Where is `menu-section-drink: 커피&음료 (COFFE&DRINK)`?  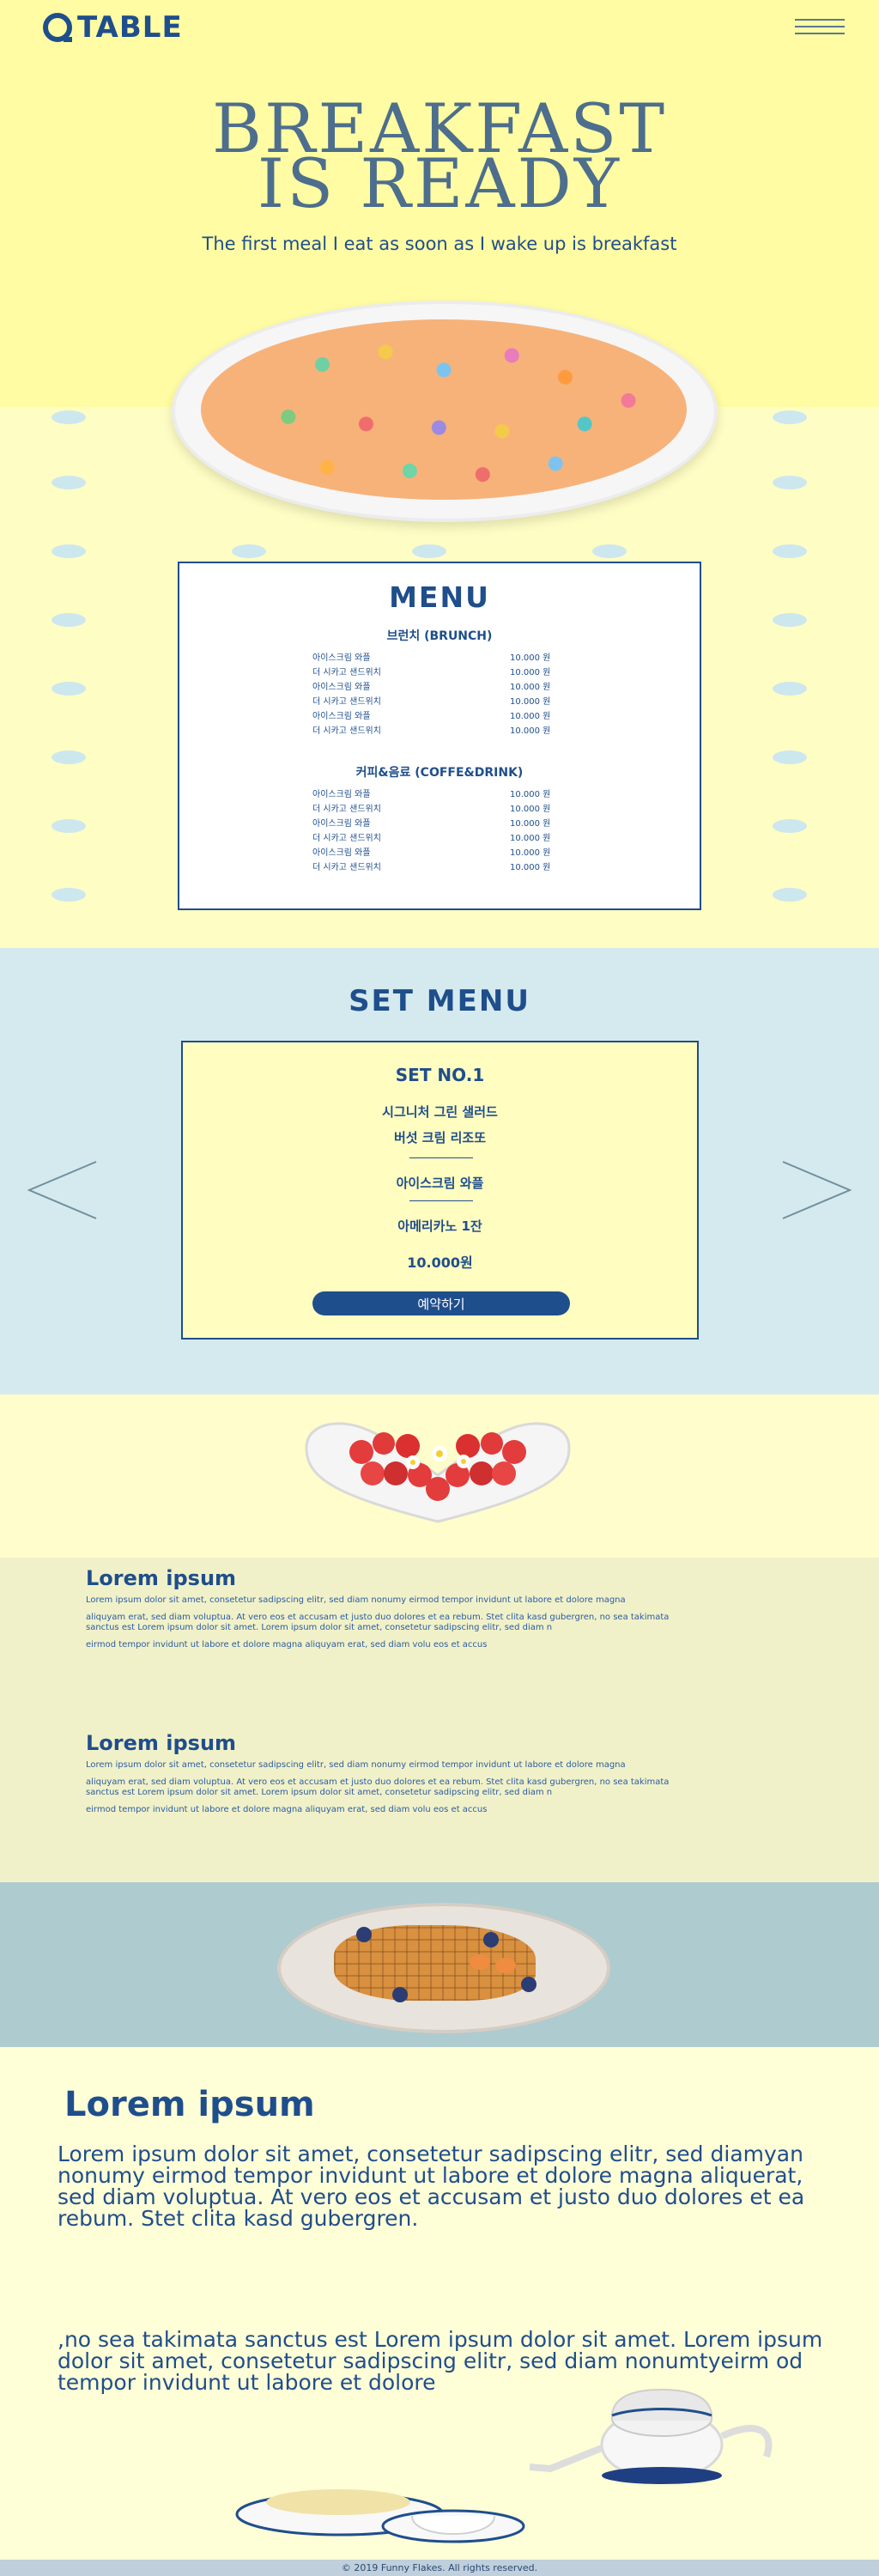 menu-section-drink: 커피&음료 (COFFE&DRINK) is located at coordinates (439, 773).